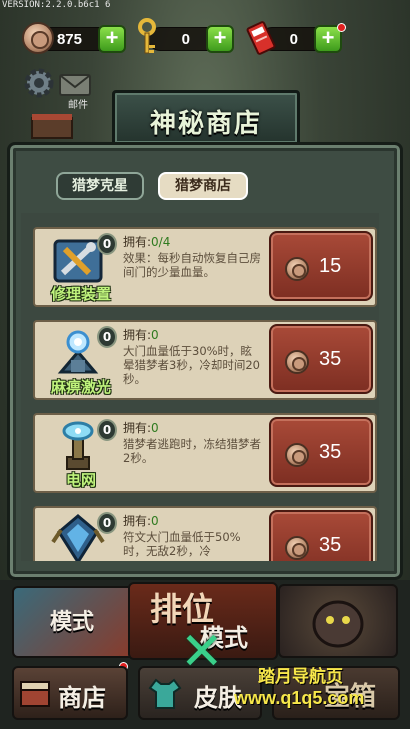  Describe the element at coordinates (80, 294) in the screenshot. I see `item-name: 修理装置` at that location.